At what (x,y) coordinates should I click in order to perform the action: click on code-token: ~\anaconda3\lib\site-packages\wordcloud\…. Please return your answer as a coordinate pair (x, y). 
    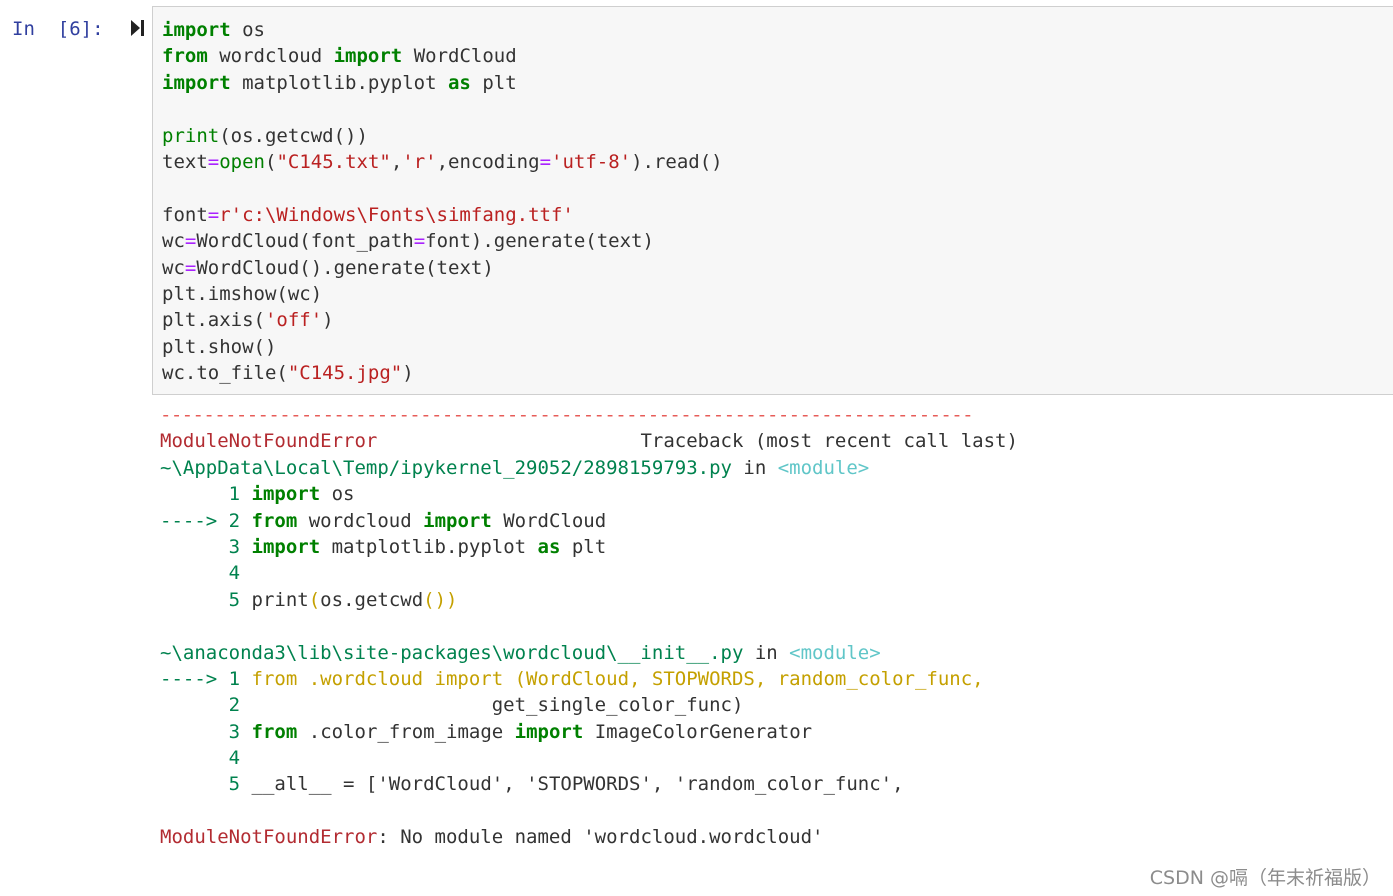
    Looking at the image, I should click on (452, 652).